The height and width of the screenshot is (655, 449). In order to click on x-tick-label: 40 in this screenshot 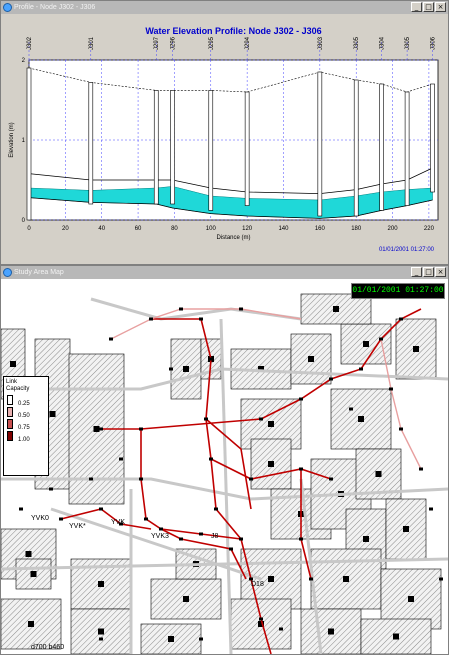, I will do `click(101, 229)`.